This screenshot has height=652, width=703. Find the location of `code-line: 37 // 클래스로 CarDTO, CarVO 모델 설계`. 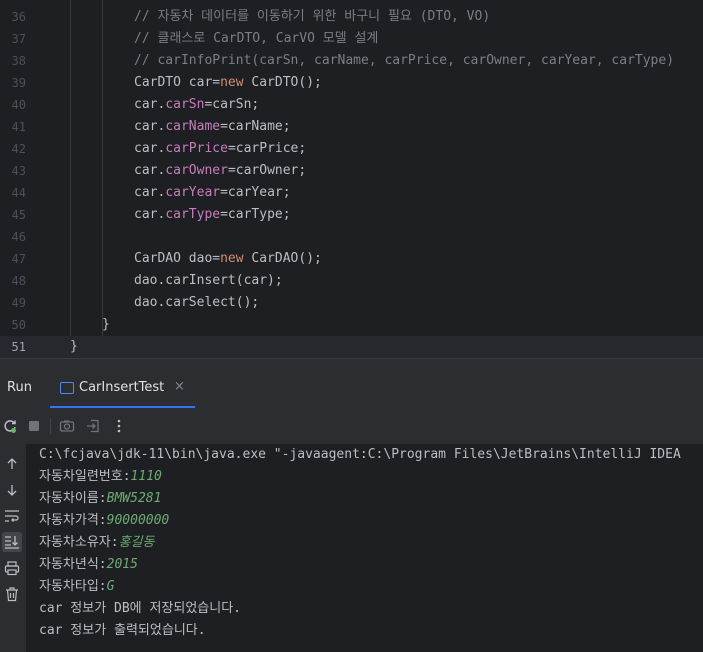

code-line: 37 // 클래스로 CarDTO, CarVO 모델 설계 is located at coordinates (351, 39).